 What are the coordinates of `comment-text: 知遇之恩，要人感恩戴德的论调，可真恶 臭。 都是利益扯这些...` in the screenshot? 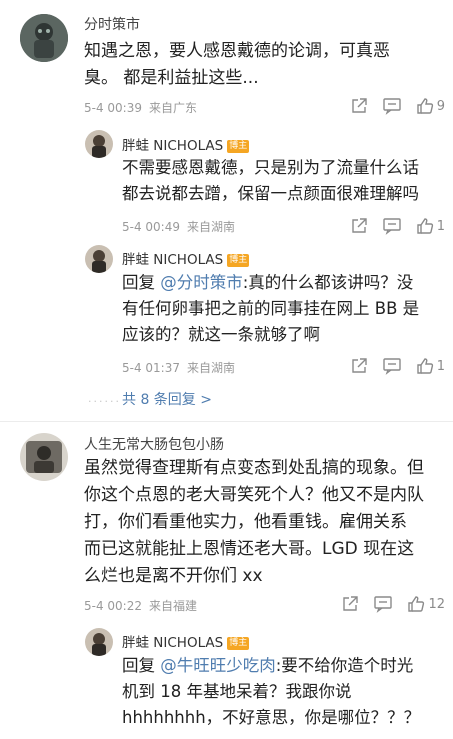 It's located at (264, 65).